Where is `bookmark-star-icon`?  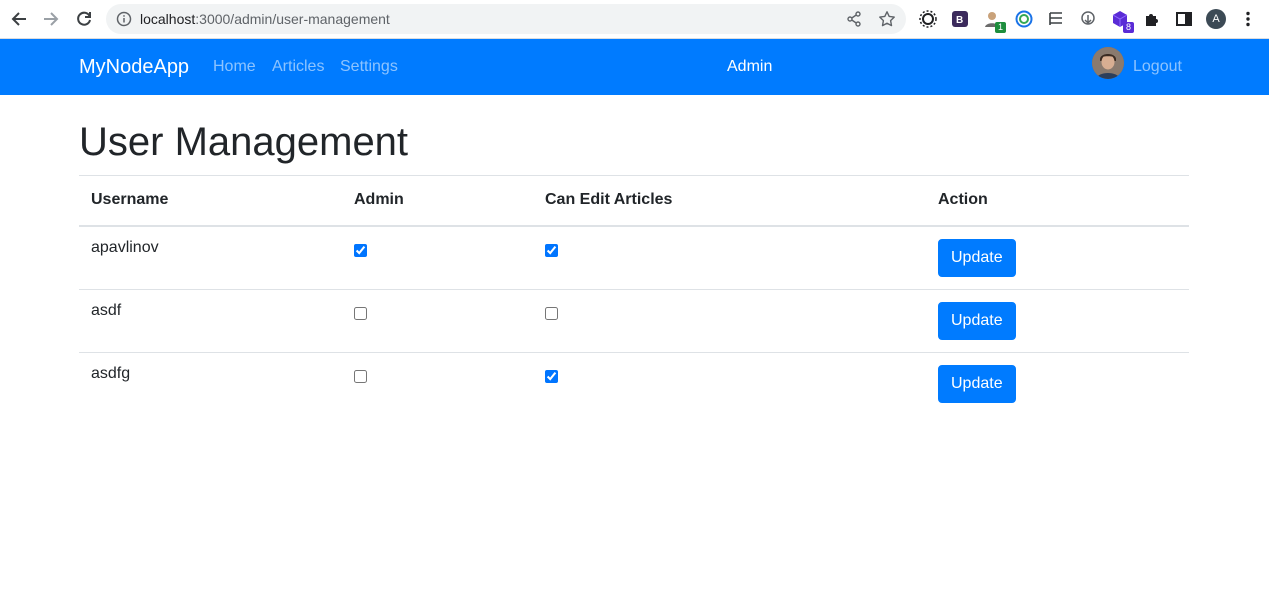 bookmark-star-icon is located at coordinates (887, 19).